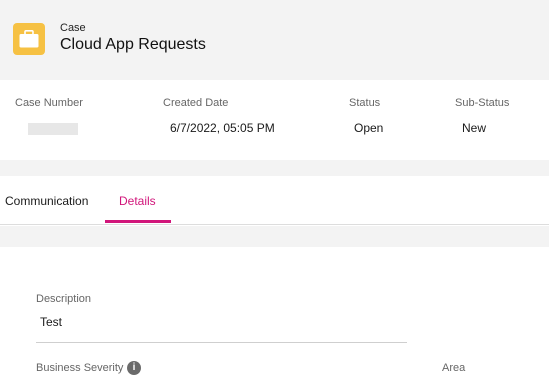 The height and width of the screenshot is (384, 549). I want to click on created-date-label: Created Date, so click(196, 103).